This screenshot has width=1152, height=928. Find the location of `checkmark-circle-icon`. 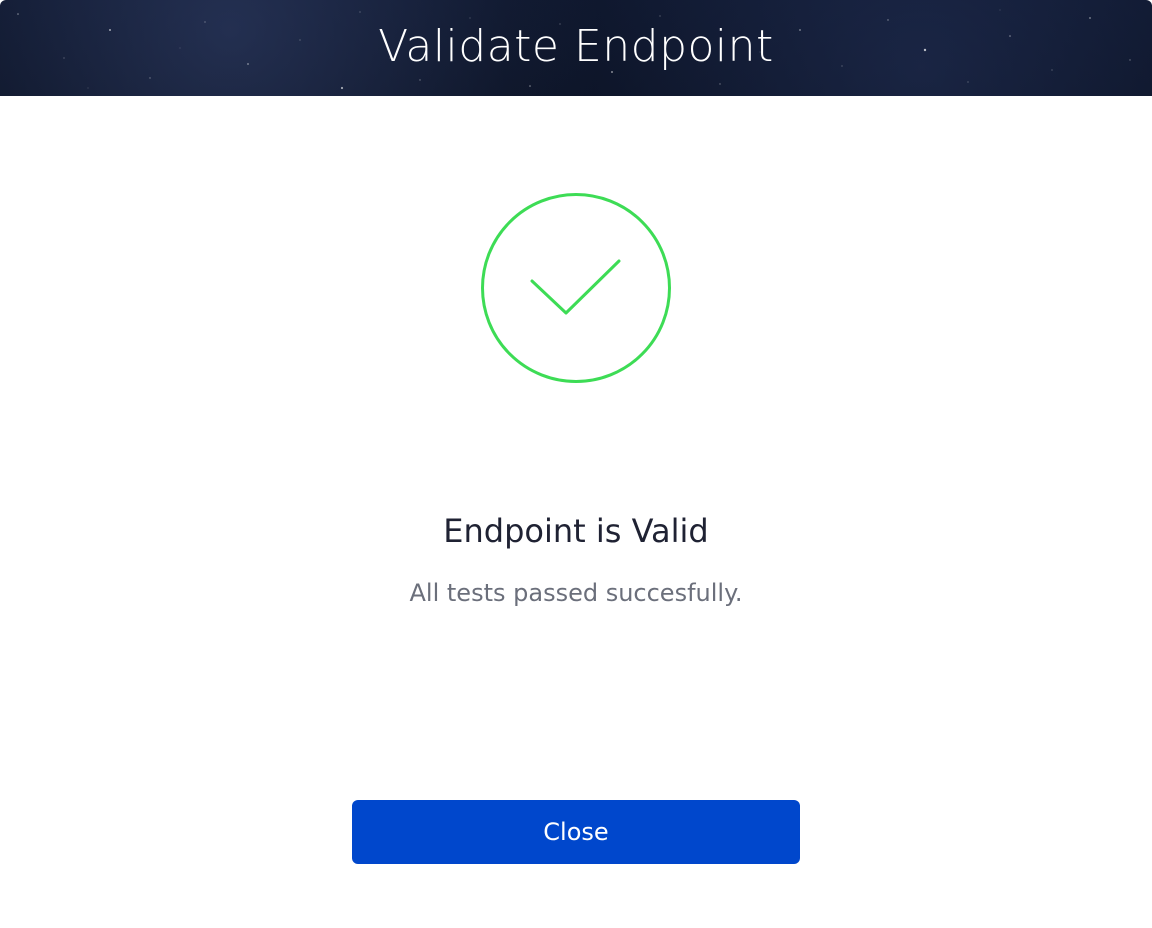

checkmark-circle-icon is located at coordinates (576, 288).